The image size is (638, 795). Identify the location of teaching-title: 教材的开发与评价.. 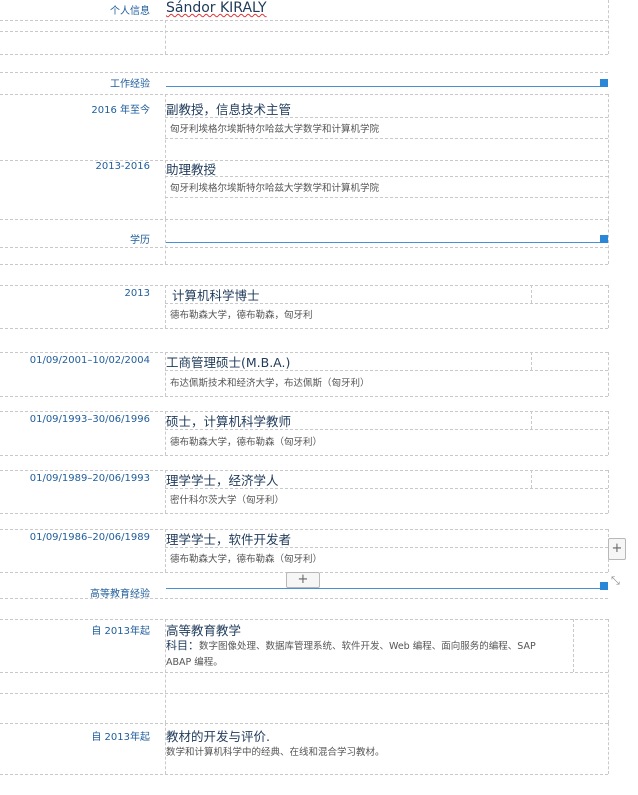
(218, 735).